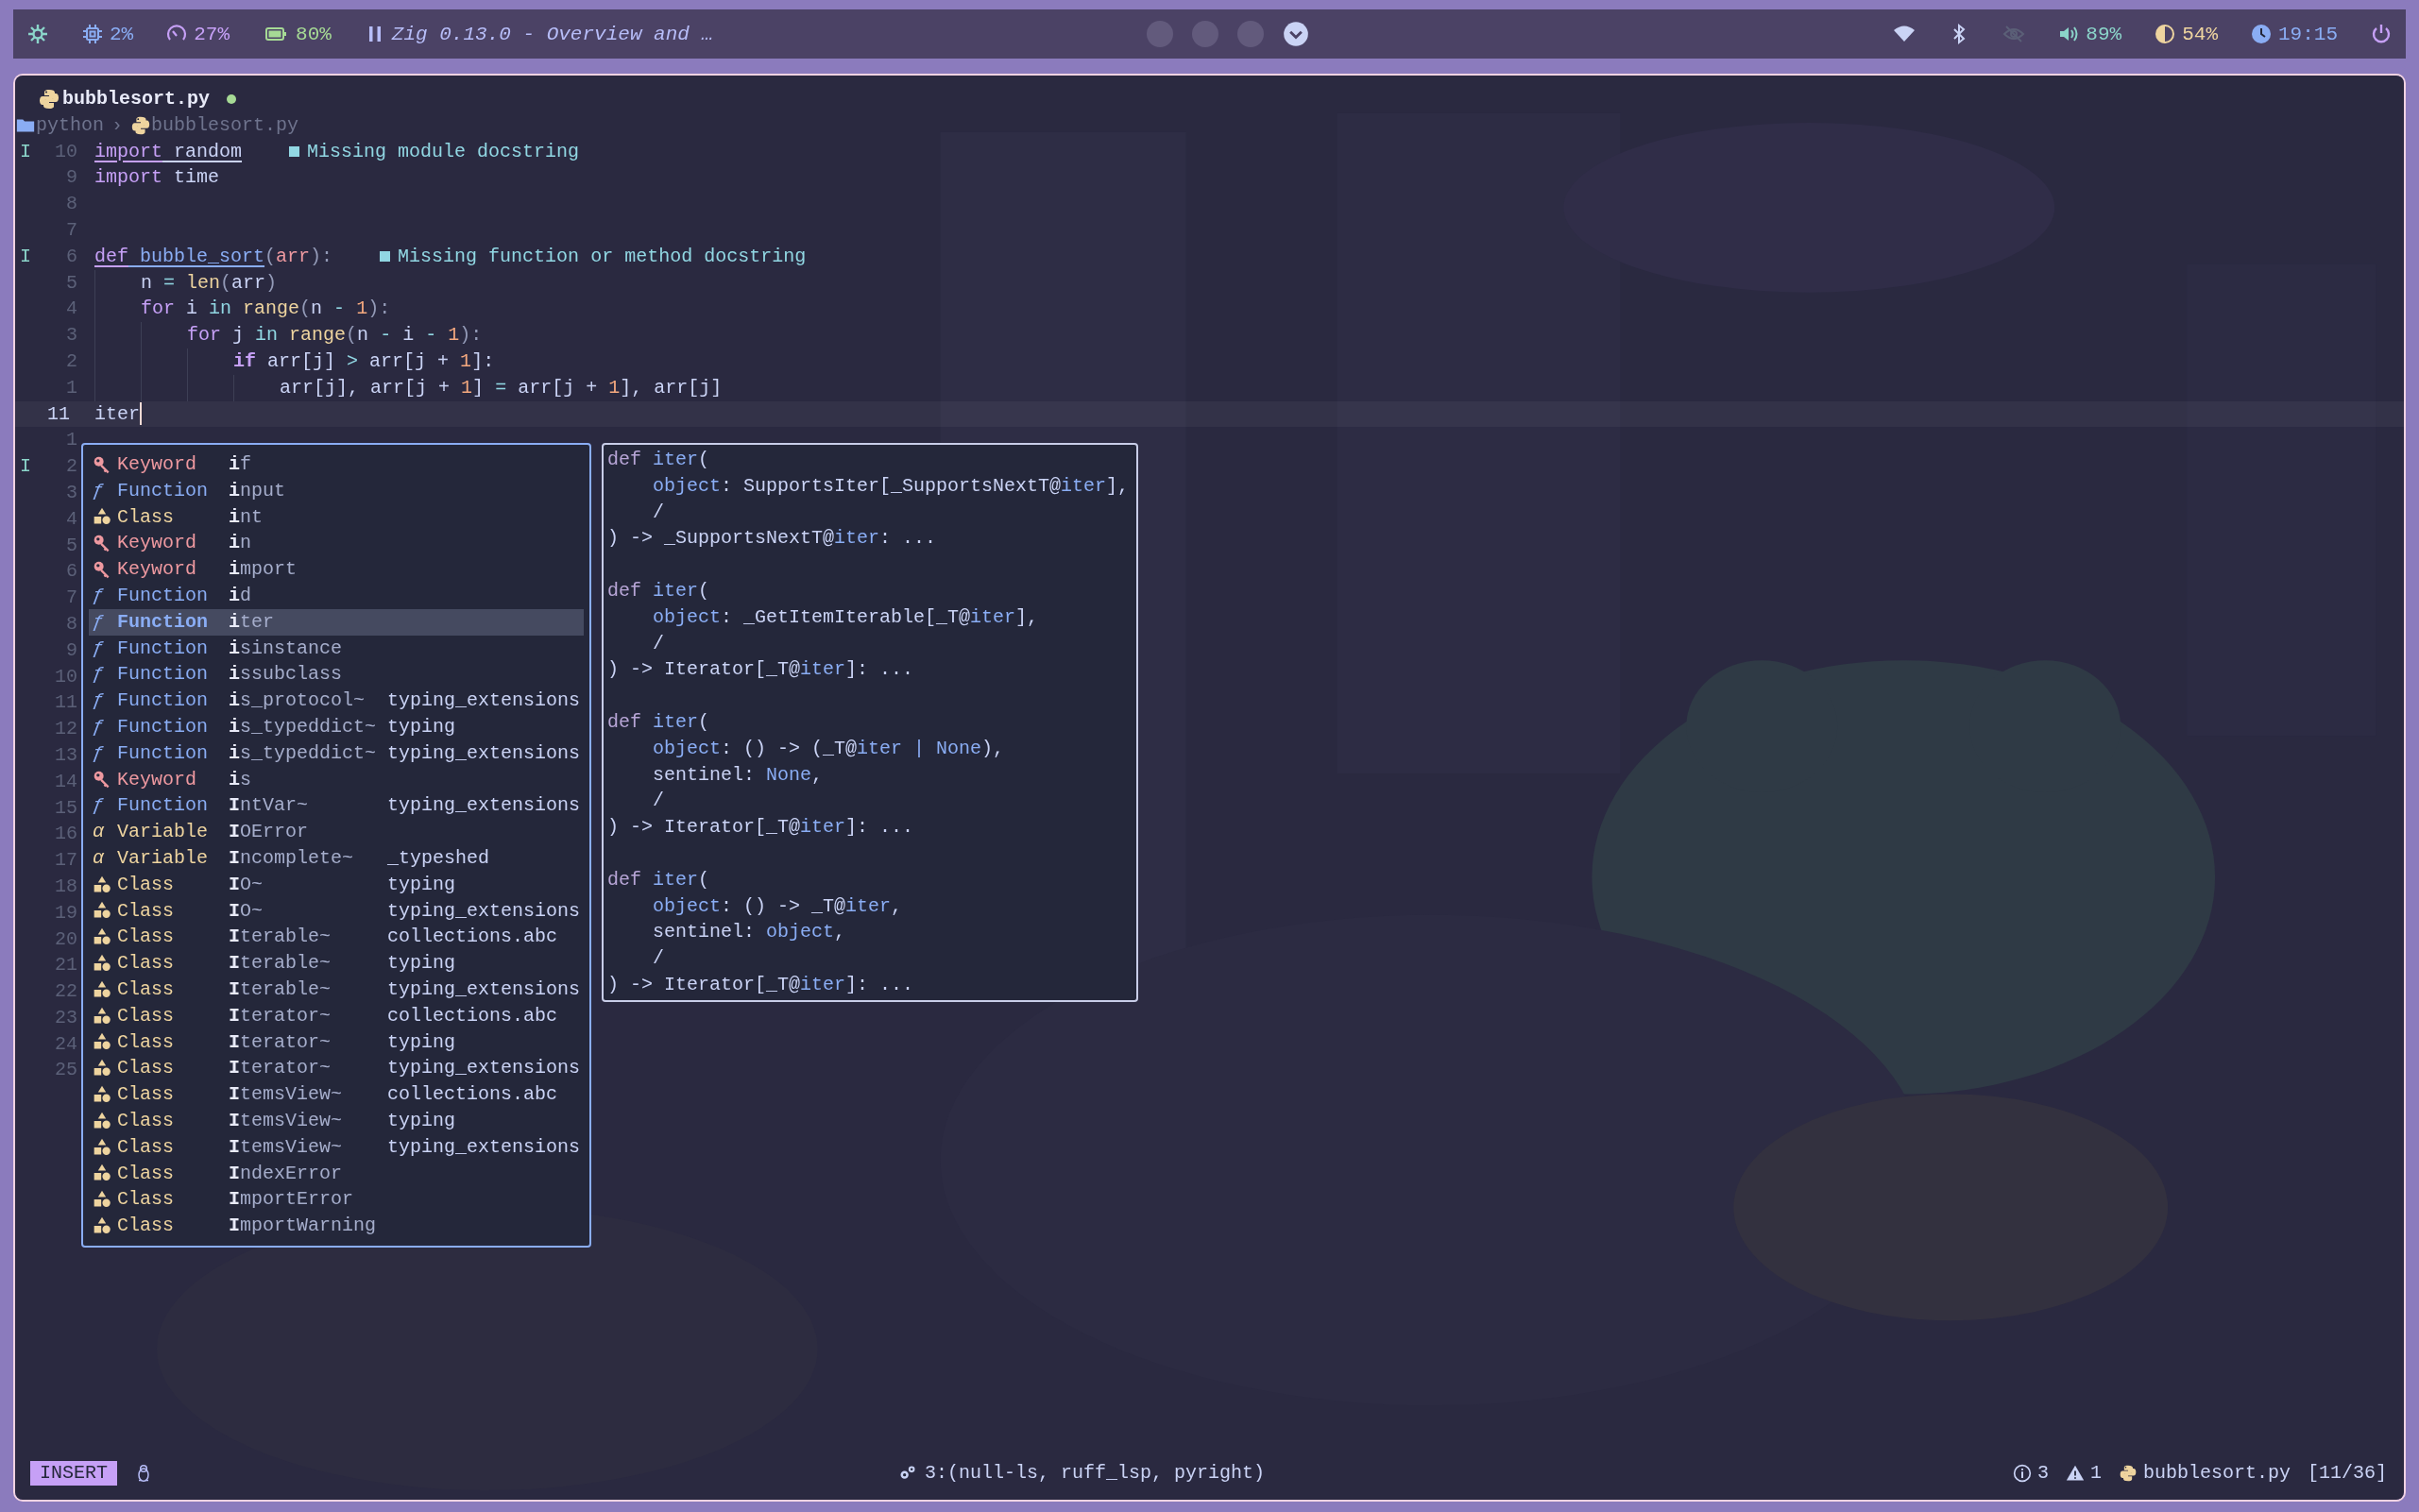  I want to click on completion-item: Class Iterator~ typing, so click(336, 1042).